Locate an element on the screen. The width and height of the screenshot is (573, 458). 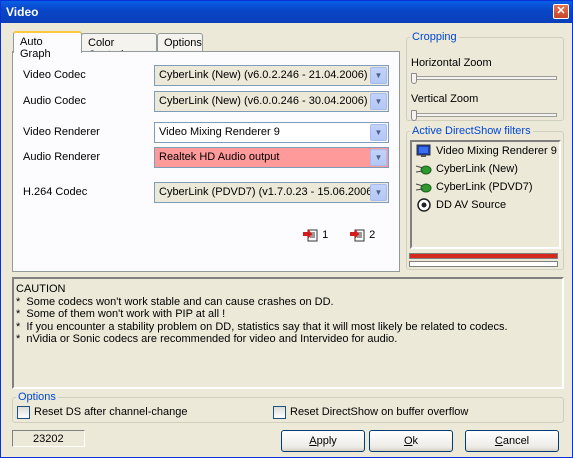
cropping-legend: Cropping is located at coordinates (434, 37).